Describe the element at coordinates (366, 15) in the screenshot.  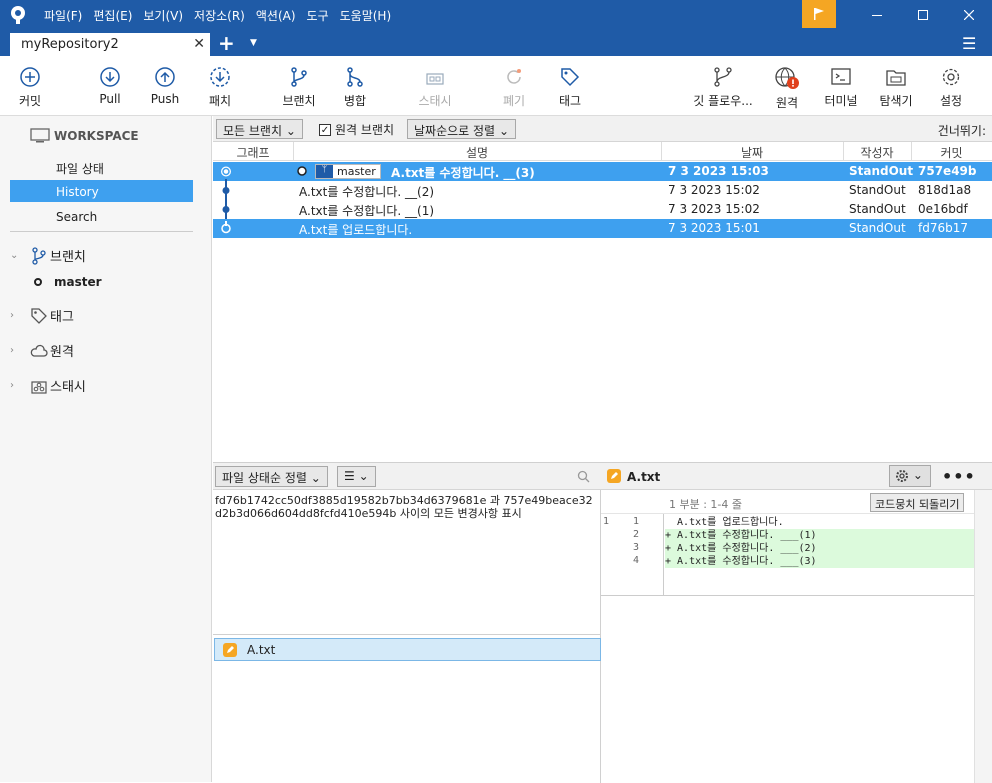
I see `menu-help: 도움말(H)` at that location.